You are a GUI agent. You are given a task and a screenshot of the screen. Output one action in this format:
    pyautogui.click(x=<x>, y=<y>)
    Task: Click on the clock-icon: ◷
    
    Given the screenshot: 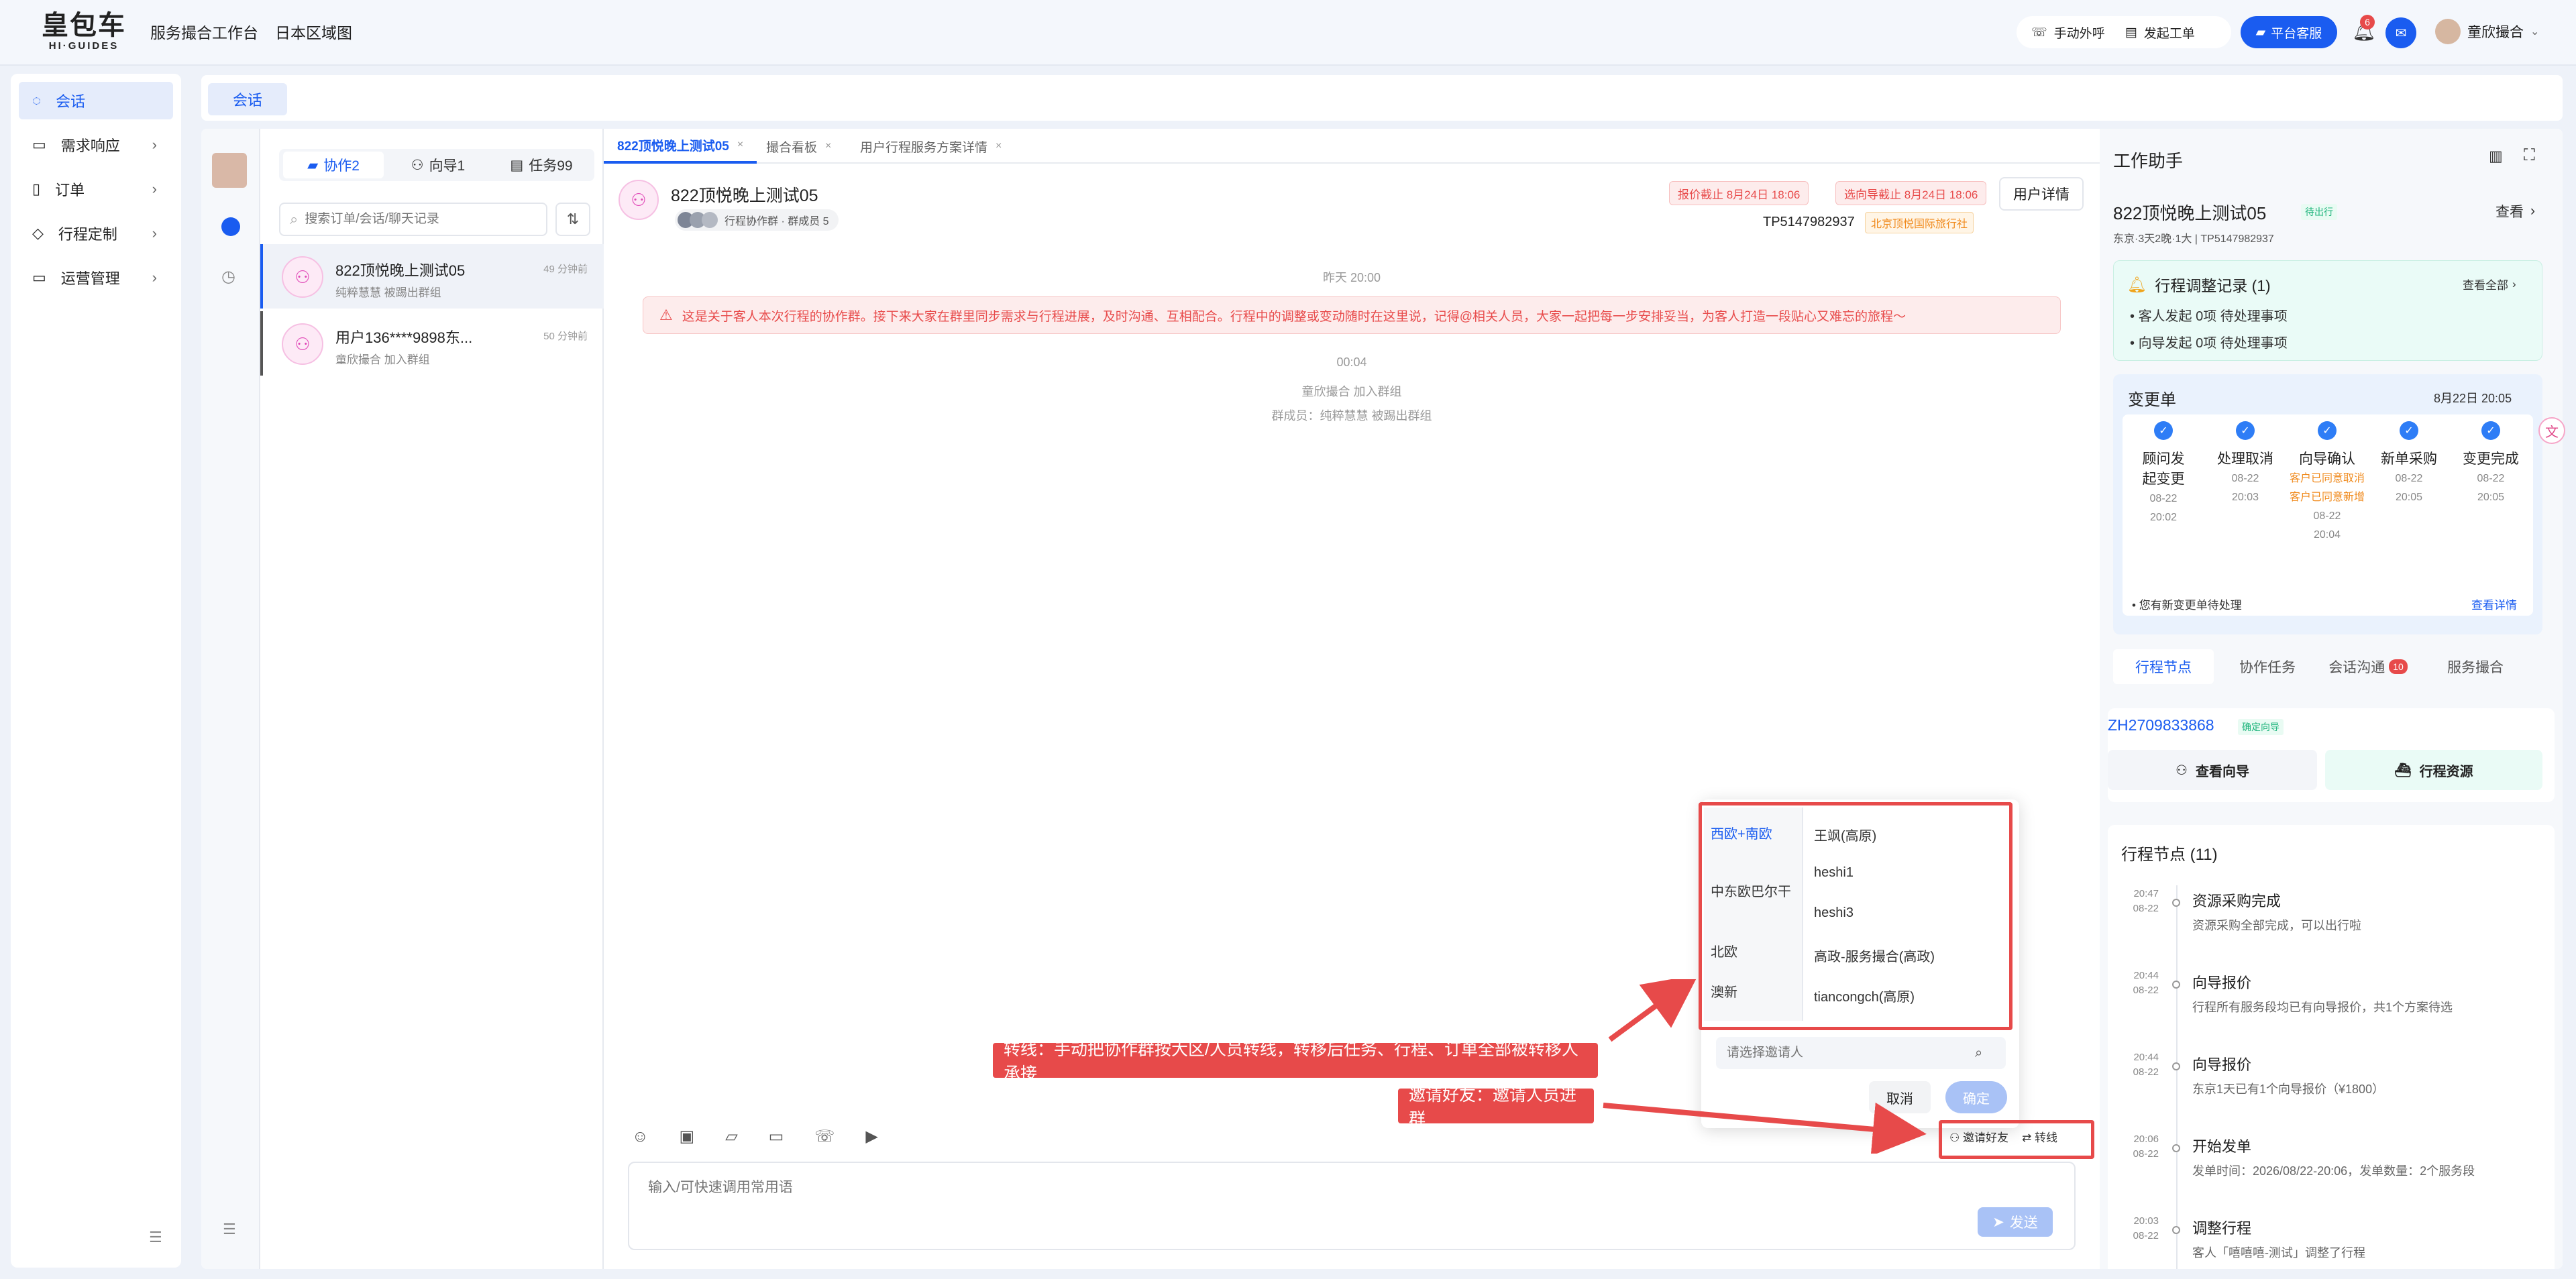 What is the action you would take?
    pyautogui.click(x=228, y=276)
    